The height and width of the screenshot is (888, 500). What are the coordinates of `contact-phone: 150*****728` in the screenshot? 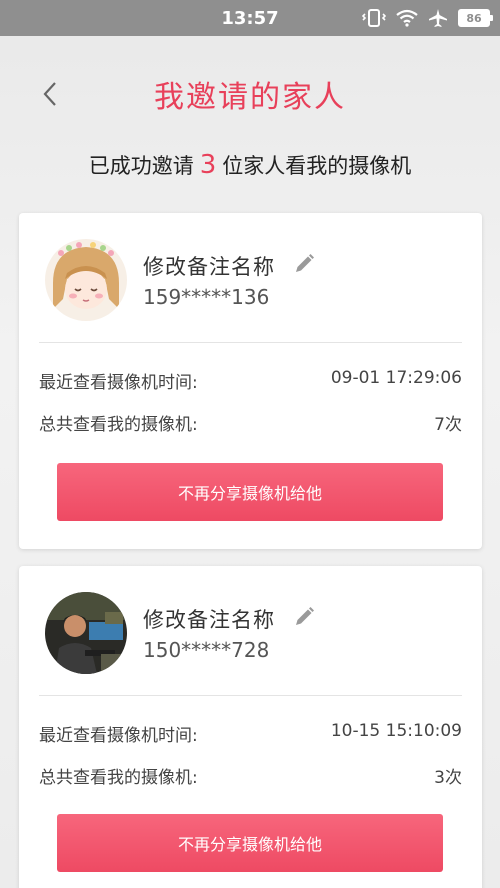 It's located at (206, 650).